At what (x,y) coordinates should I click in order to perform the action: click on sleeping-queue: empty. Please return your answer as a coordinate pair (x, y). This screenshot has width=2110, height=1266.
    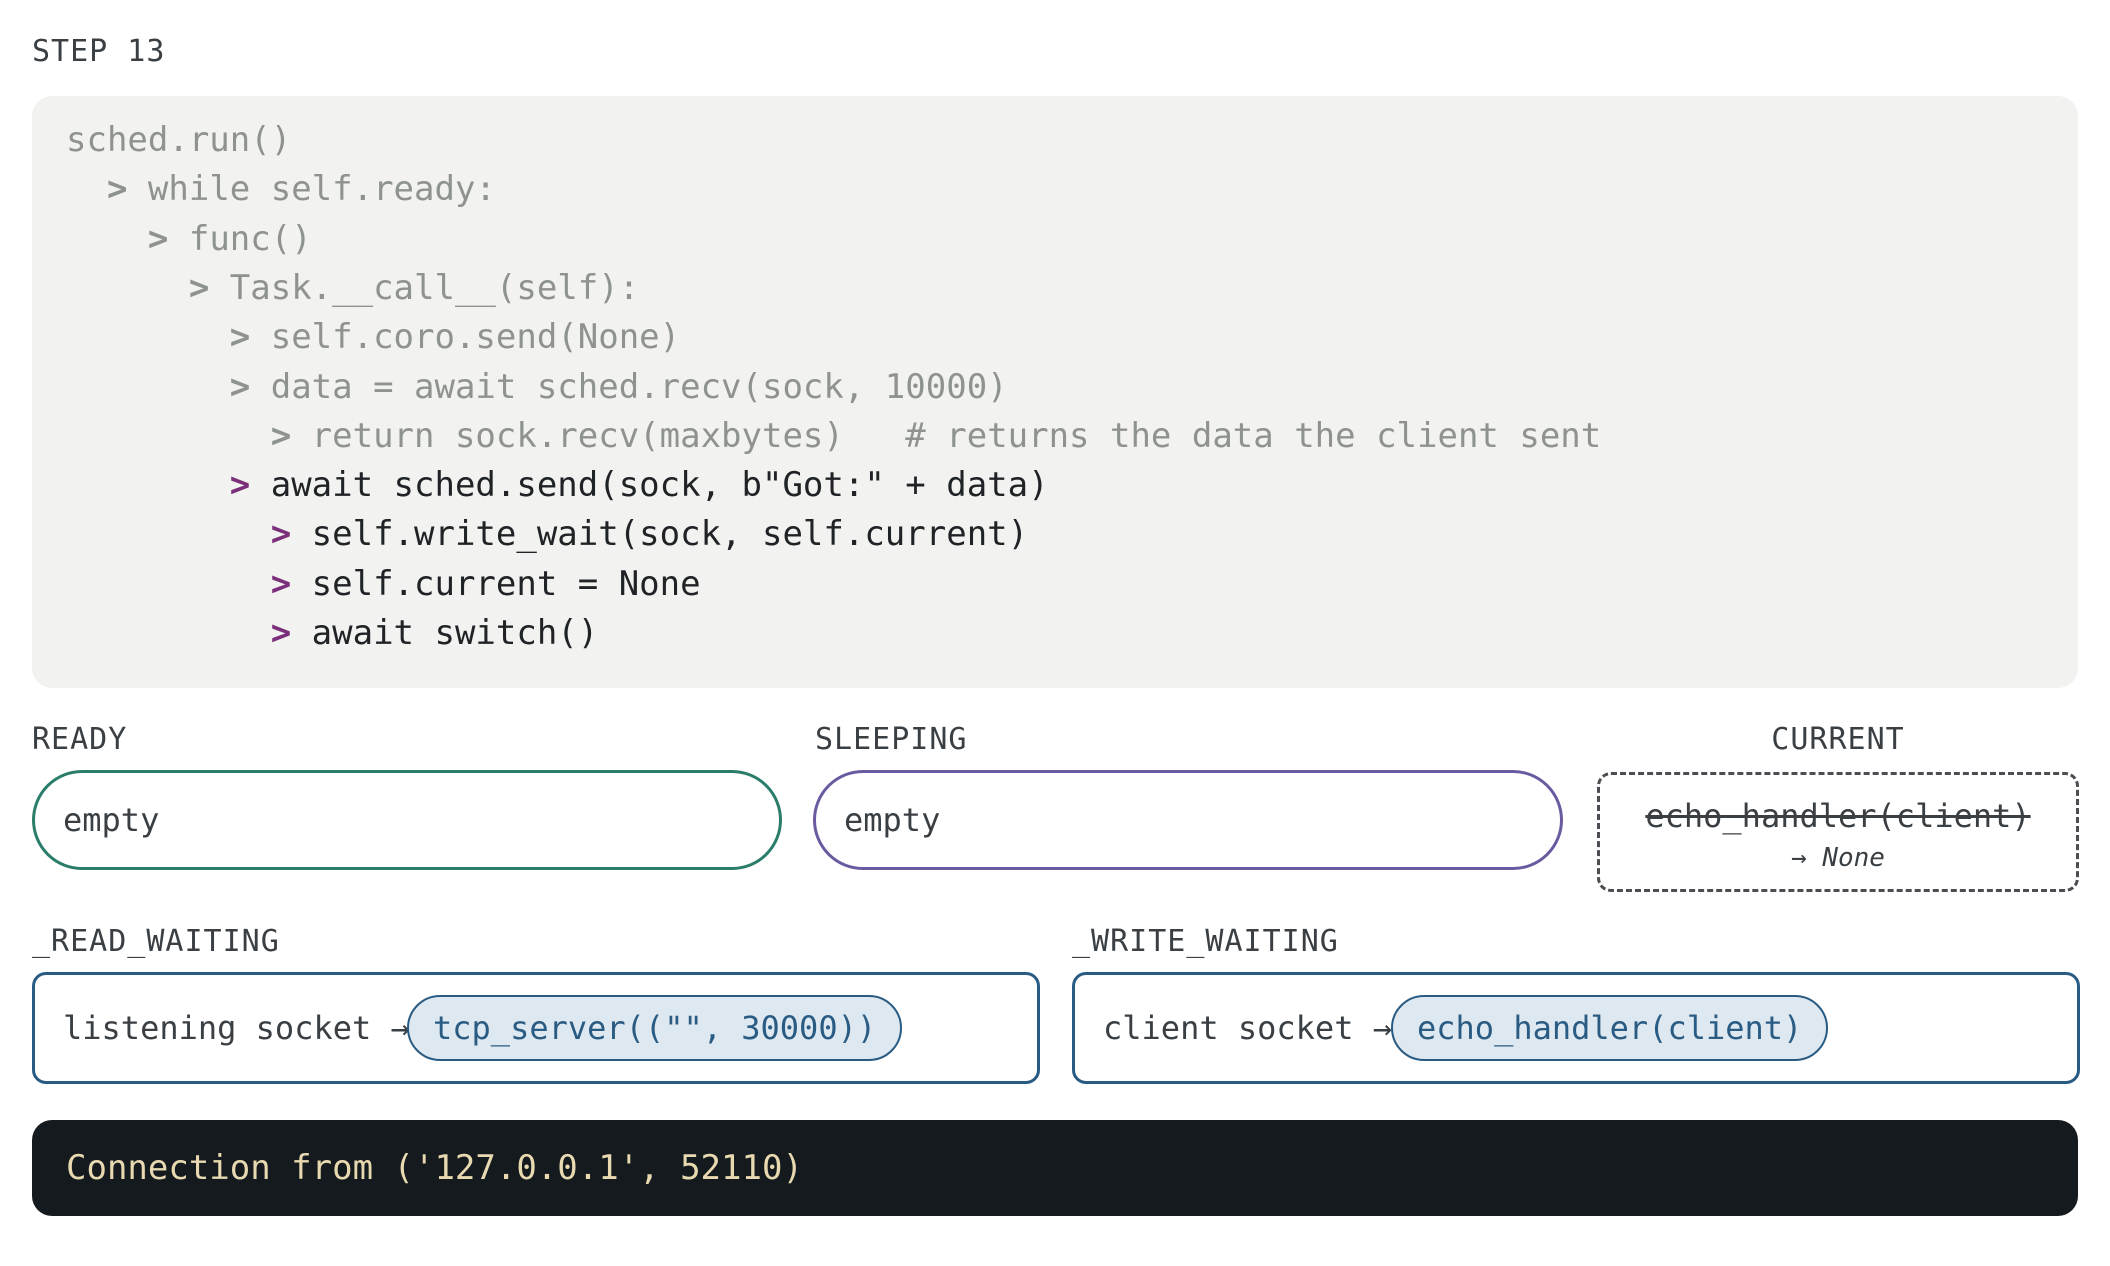
    Looking at the image, I should click on (1188, 820).